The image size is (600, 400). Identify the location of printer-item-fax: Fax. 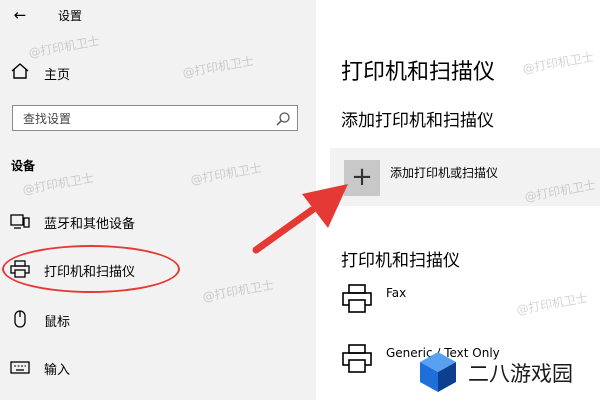
(470, 305).